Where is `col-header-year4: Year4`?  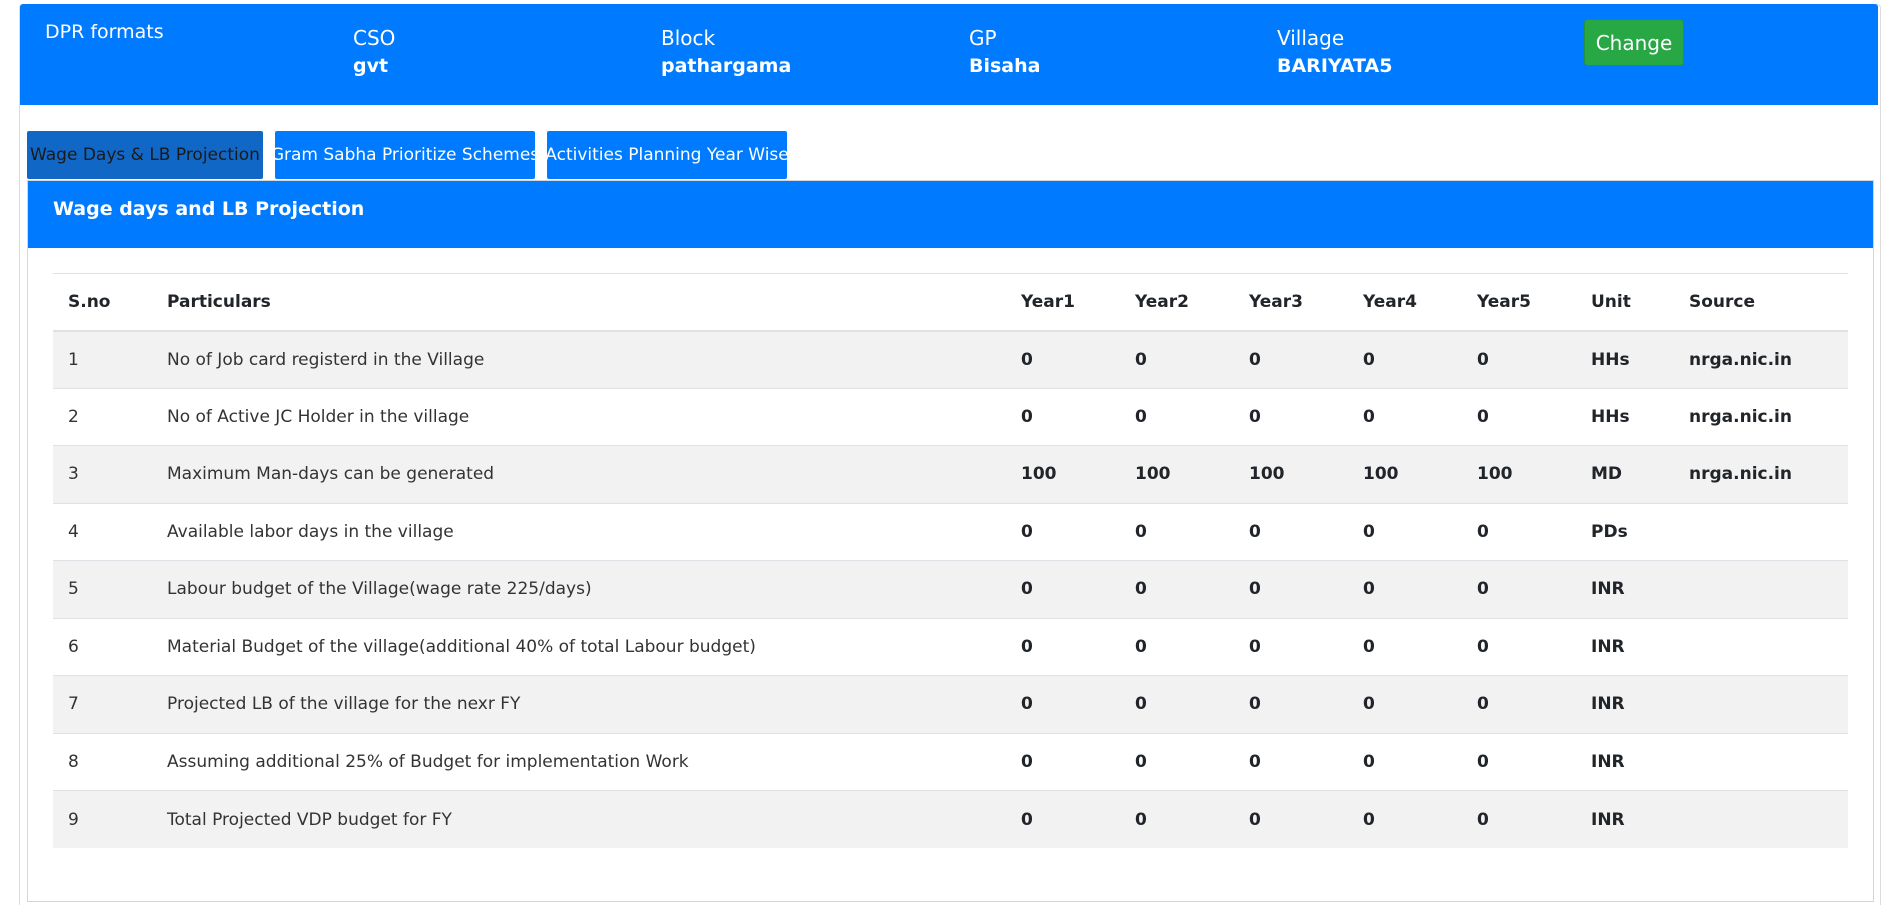
col-header-year4: Year4 is located at coordinates (1390, 301).